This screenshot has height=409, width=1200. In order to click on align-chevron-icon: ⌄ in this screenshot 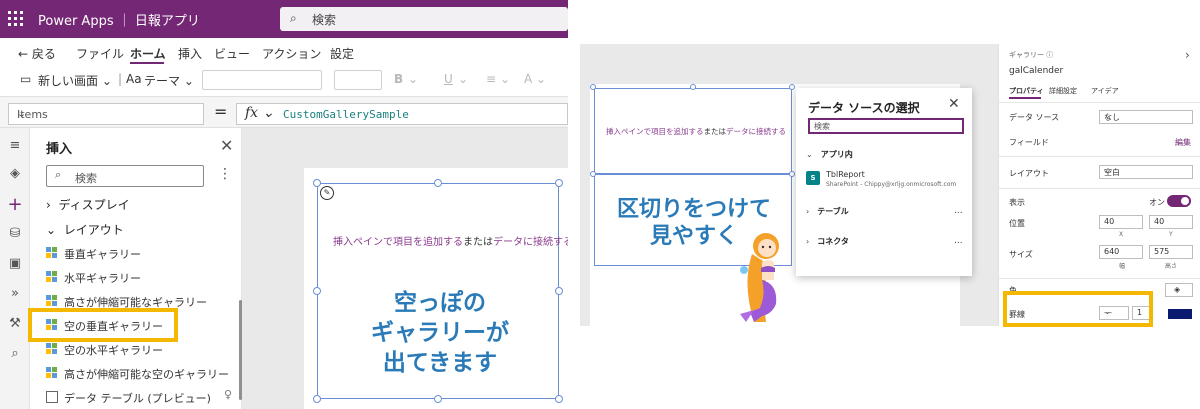, I will do `click(505, 79)`.